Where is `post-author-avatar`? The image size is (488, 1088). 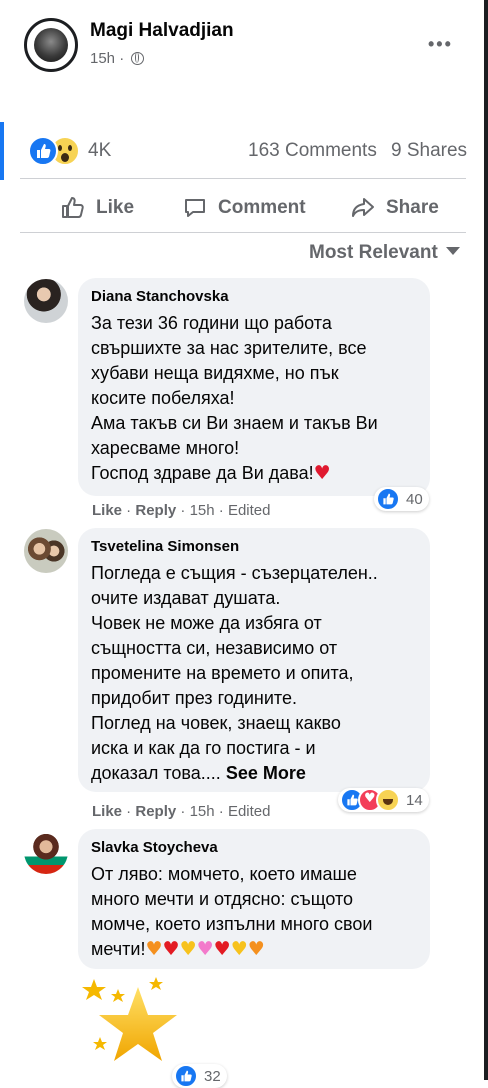 post-author-avatar is located at coordinates (51, 45).